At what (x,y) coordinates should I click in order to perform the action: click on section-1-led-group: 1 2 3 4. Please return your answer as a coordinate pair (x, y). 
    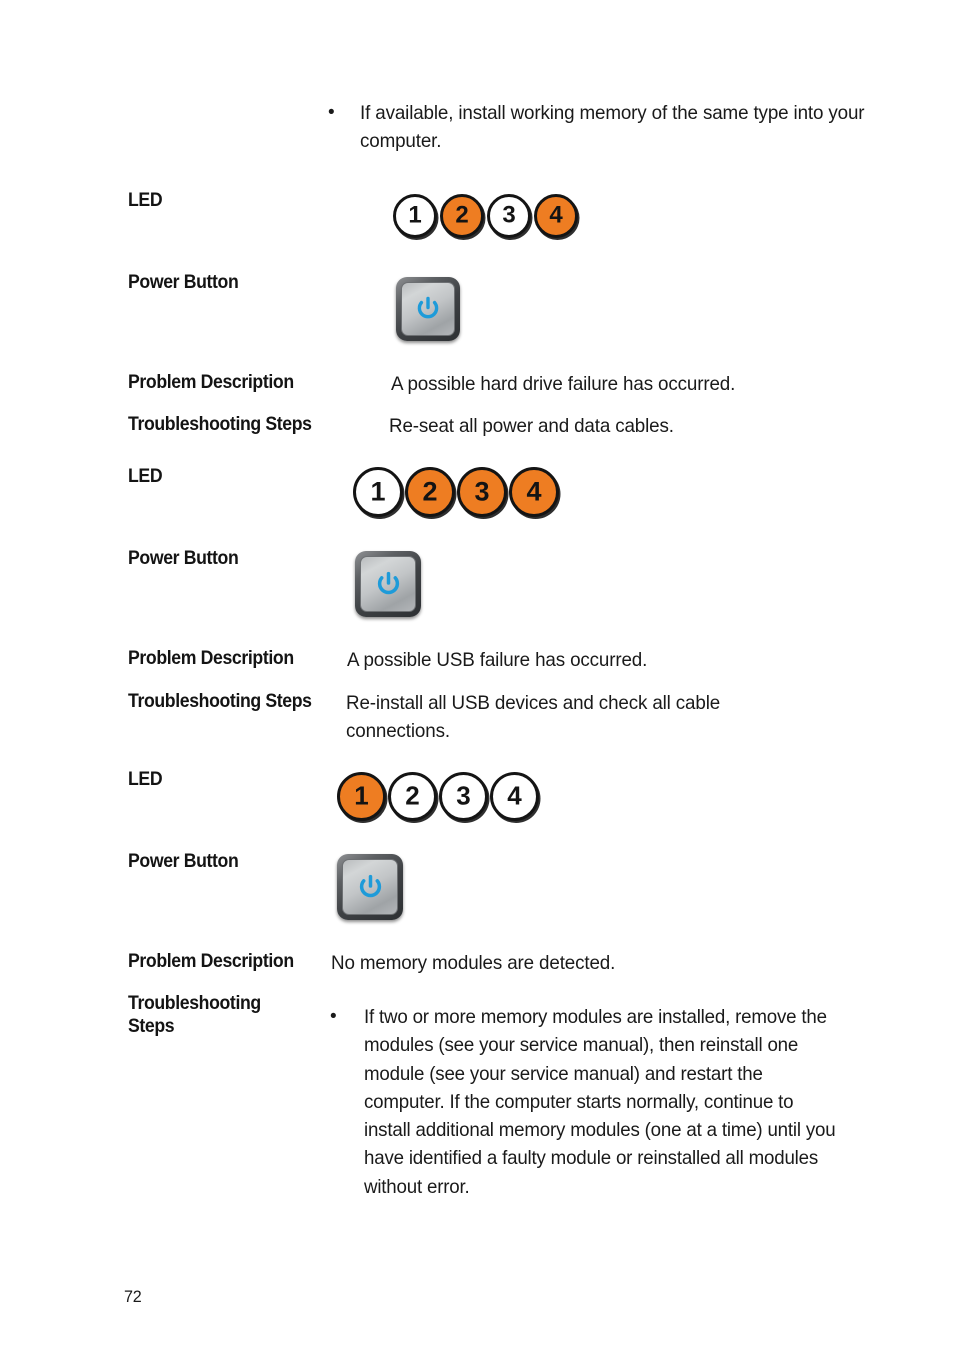
    Looking at the image, I should click on (485, 216).